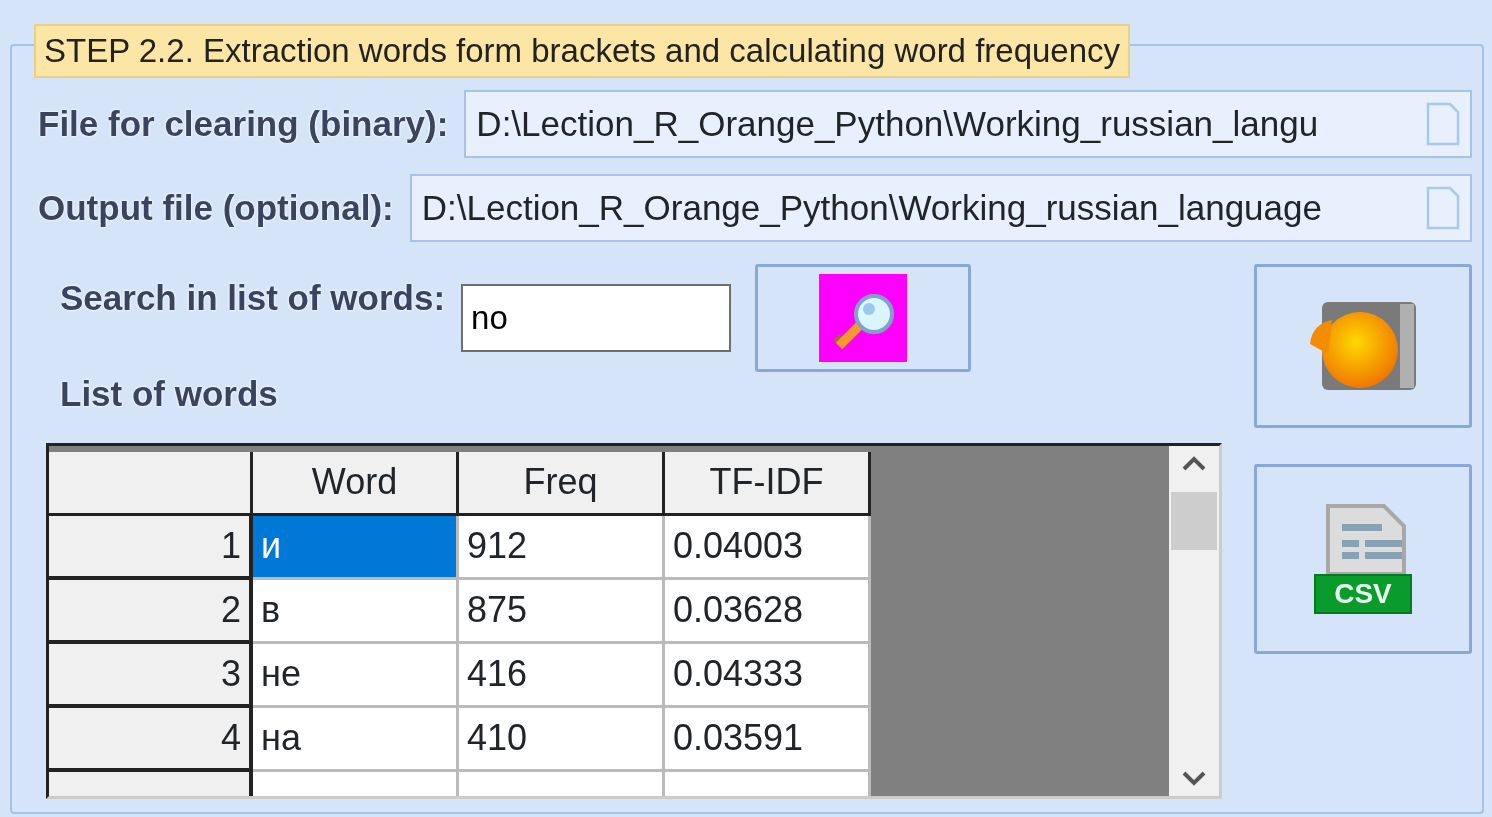  What do you see at coordinates (940, 208) in the screenshot?
I see `file-path-field: D:\Lection_R_Orange_Python\Working_russian_language` at bounding box center [940, 208].